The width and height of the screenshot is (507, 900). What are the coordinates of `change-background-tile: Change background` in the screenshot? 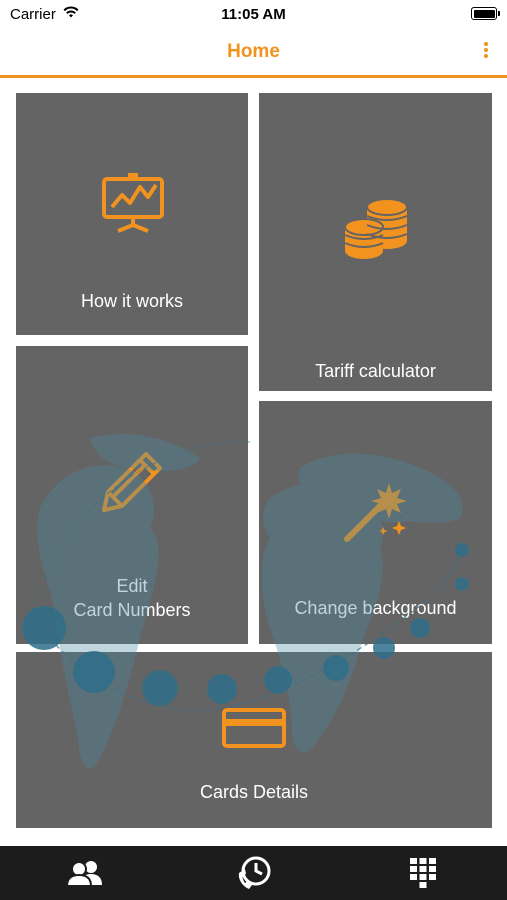 It's located at (375, 522).